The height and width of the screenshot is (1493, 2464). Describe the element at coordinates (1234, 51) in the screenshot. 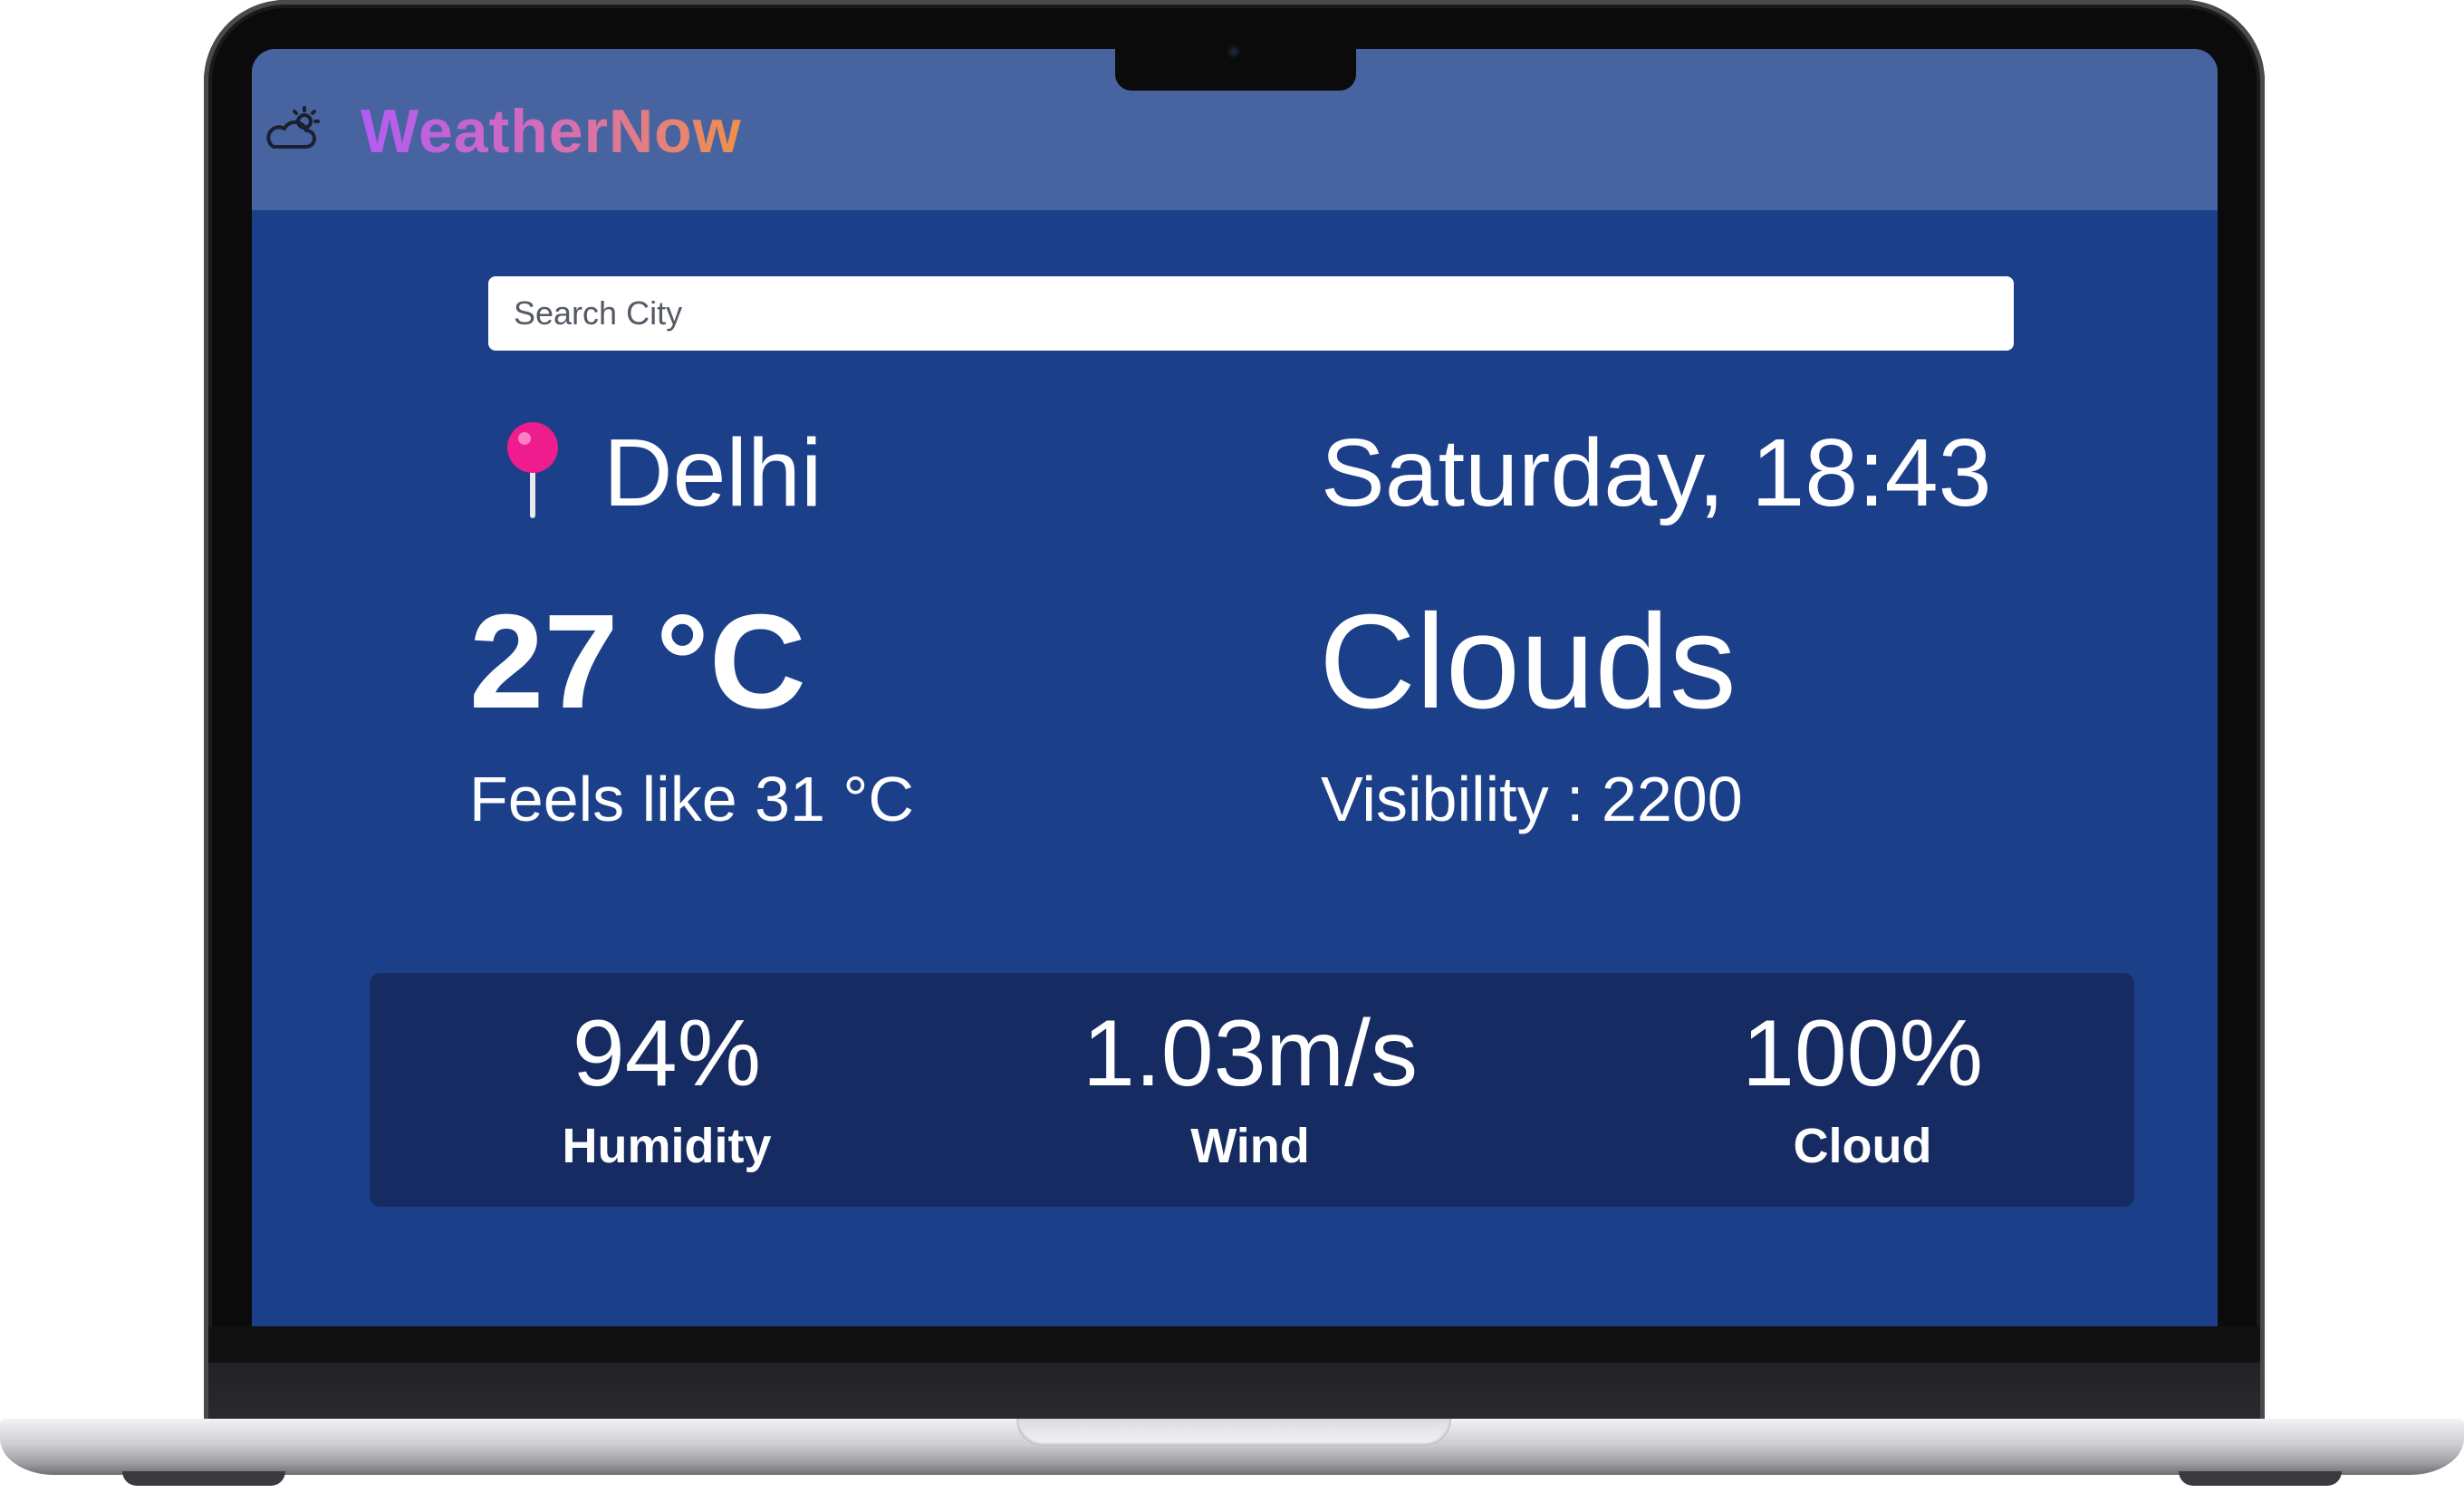

I see `camera-icon` at that location.